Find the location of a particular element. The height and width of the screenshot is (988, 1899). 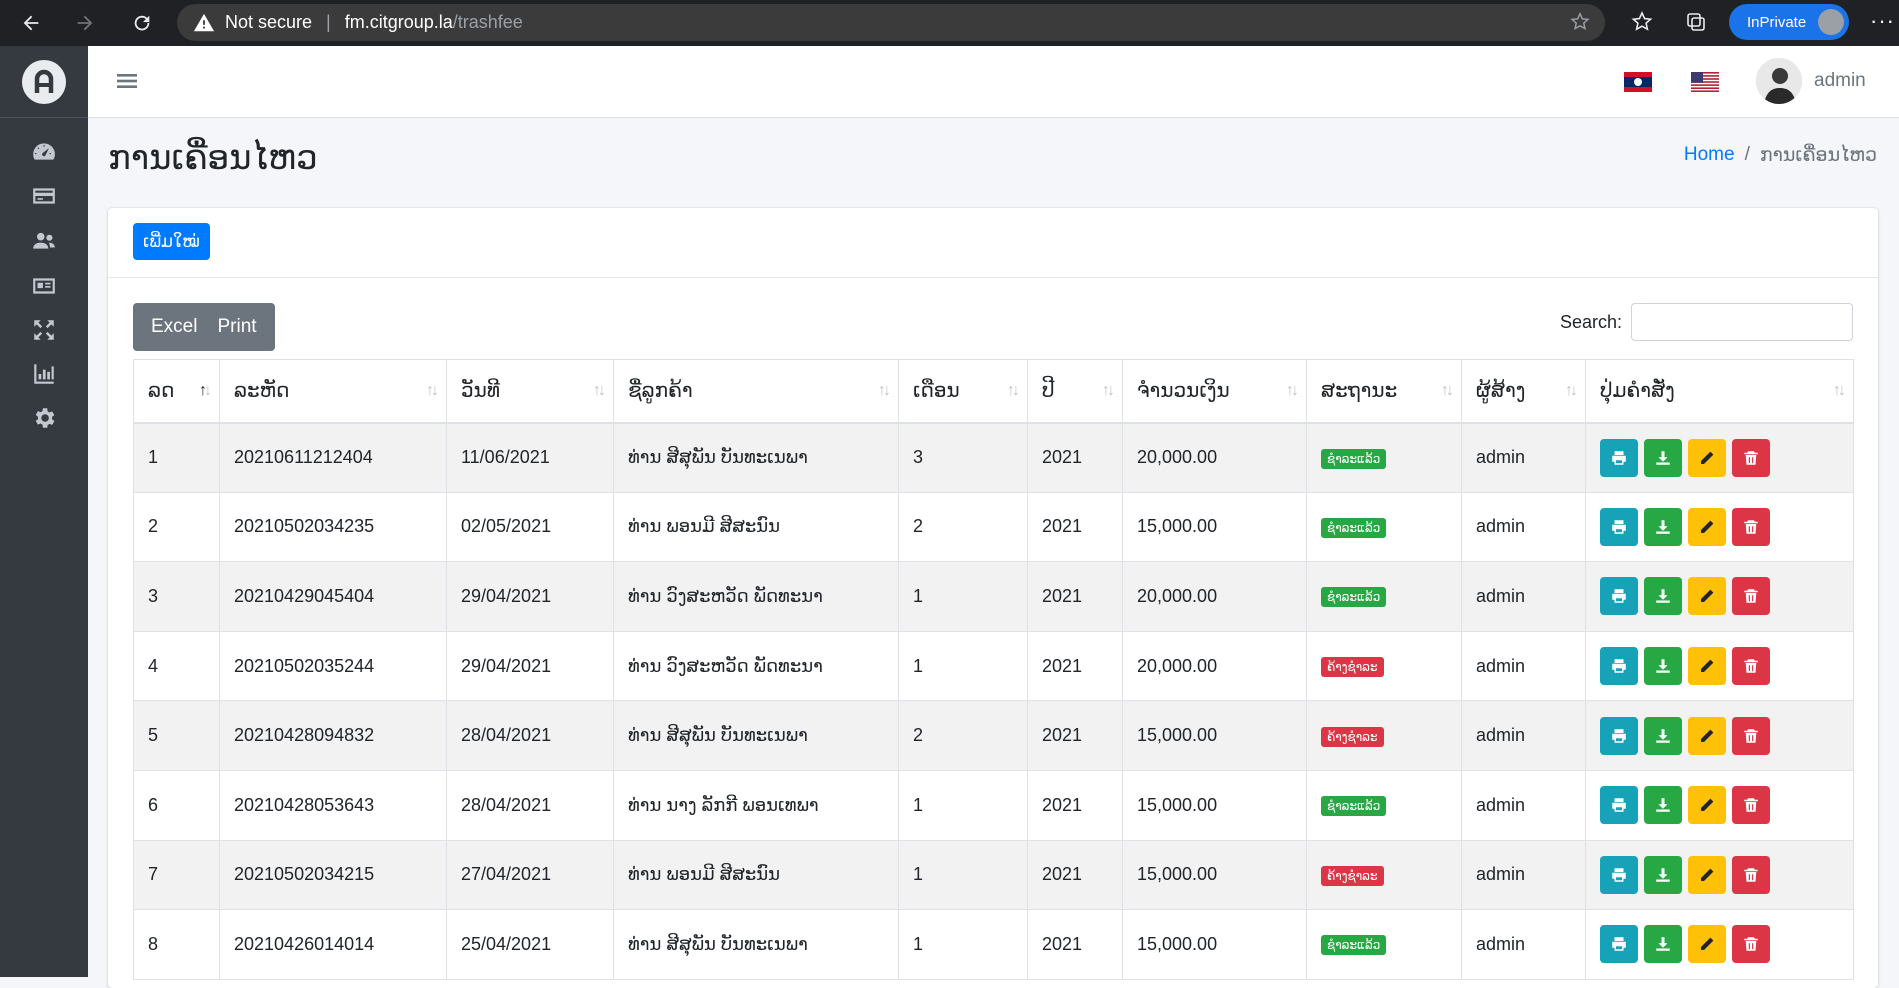

lao-flag-icon is located at coordinates (1638, 82).